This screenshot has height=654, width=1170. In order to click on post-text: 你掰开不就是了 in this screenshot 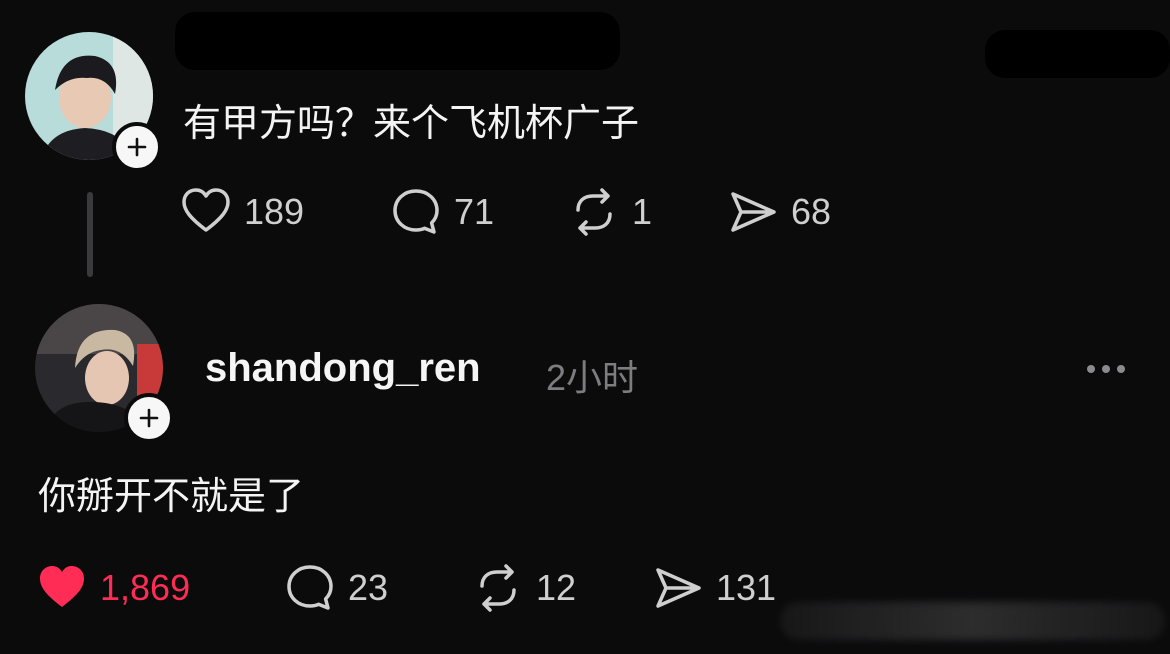, I will do `click(171, 497)`.